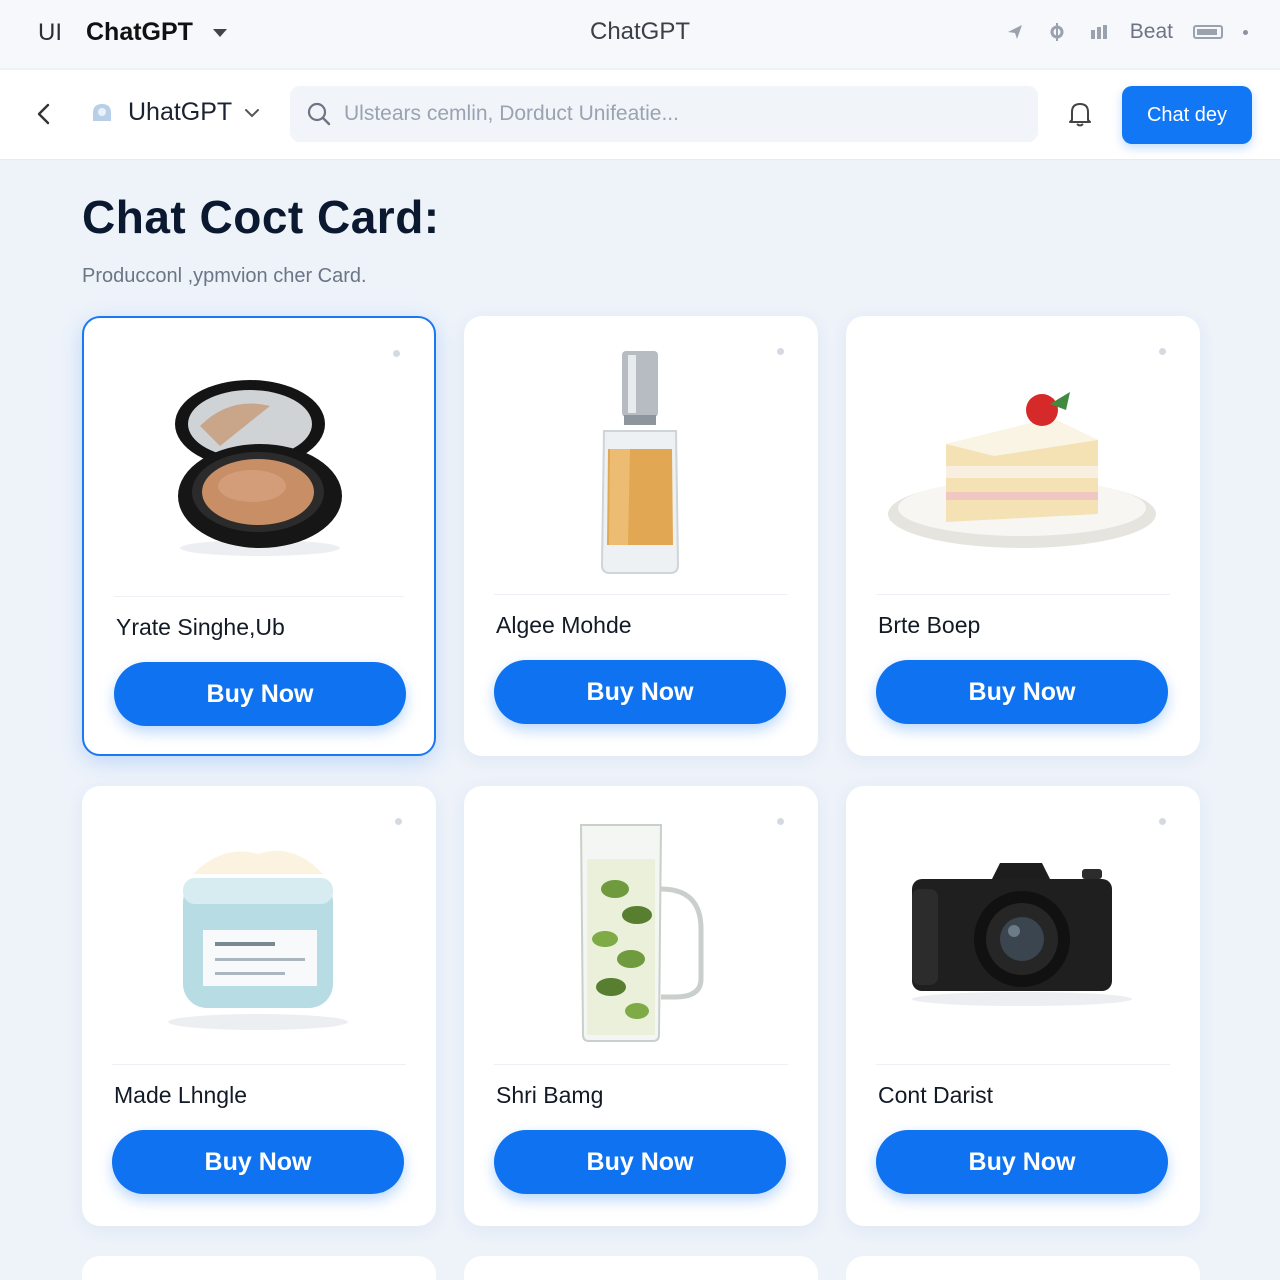  I want to click on glass-pitcher-icon, so click(641, 933).